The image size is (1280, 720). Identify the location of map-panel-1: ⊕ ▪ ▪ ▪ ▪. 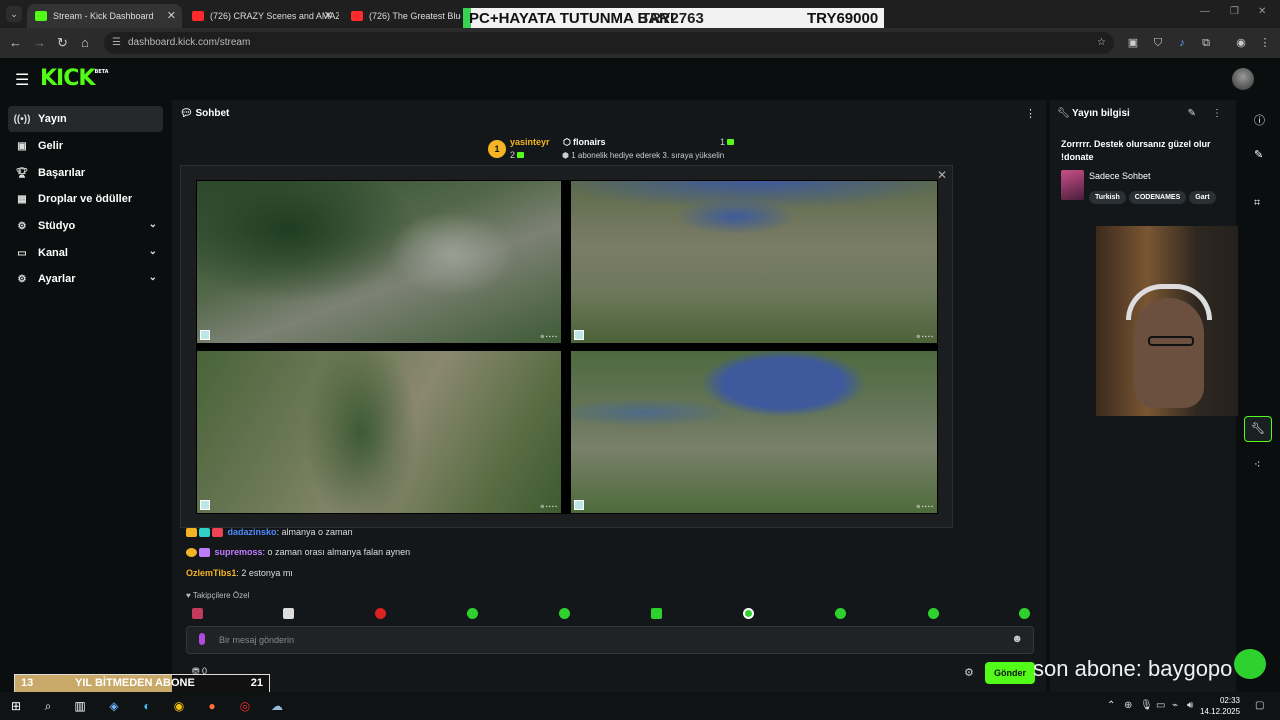
(379, 262).